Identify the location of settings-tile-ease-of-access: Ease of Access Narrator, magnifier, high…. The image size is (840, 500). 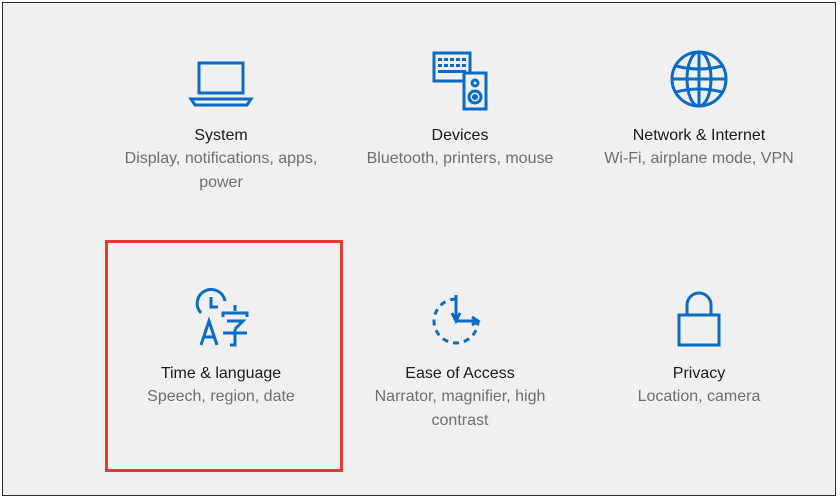
(460, 360).